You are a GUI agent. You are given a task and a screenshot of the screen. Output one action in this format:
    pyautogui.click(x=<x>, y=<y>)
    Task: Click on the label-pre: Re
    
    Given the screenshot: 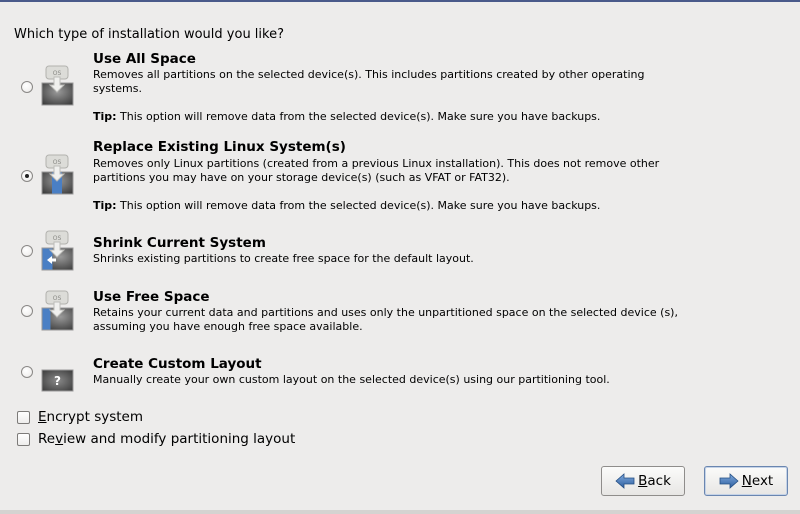 What is the action you would take?
    pyautogui.click(x=47, y=439)
    